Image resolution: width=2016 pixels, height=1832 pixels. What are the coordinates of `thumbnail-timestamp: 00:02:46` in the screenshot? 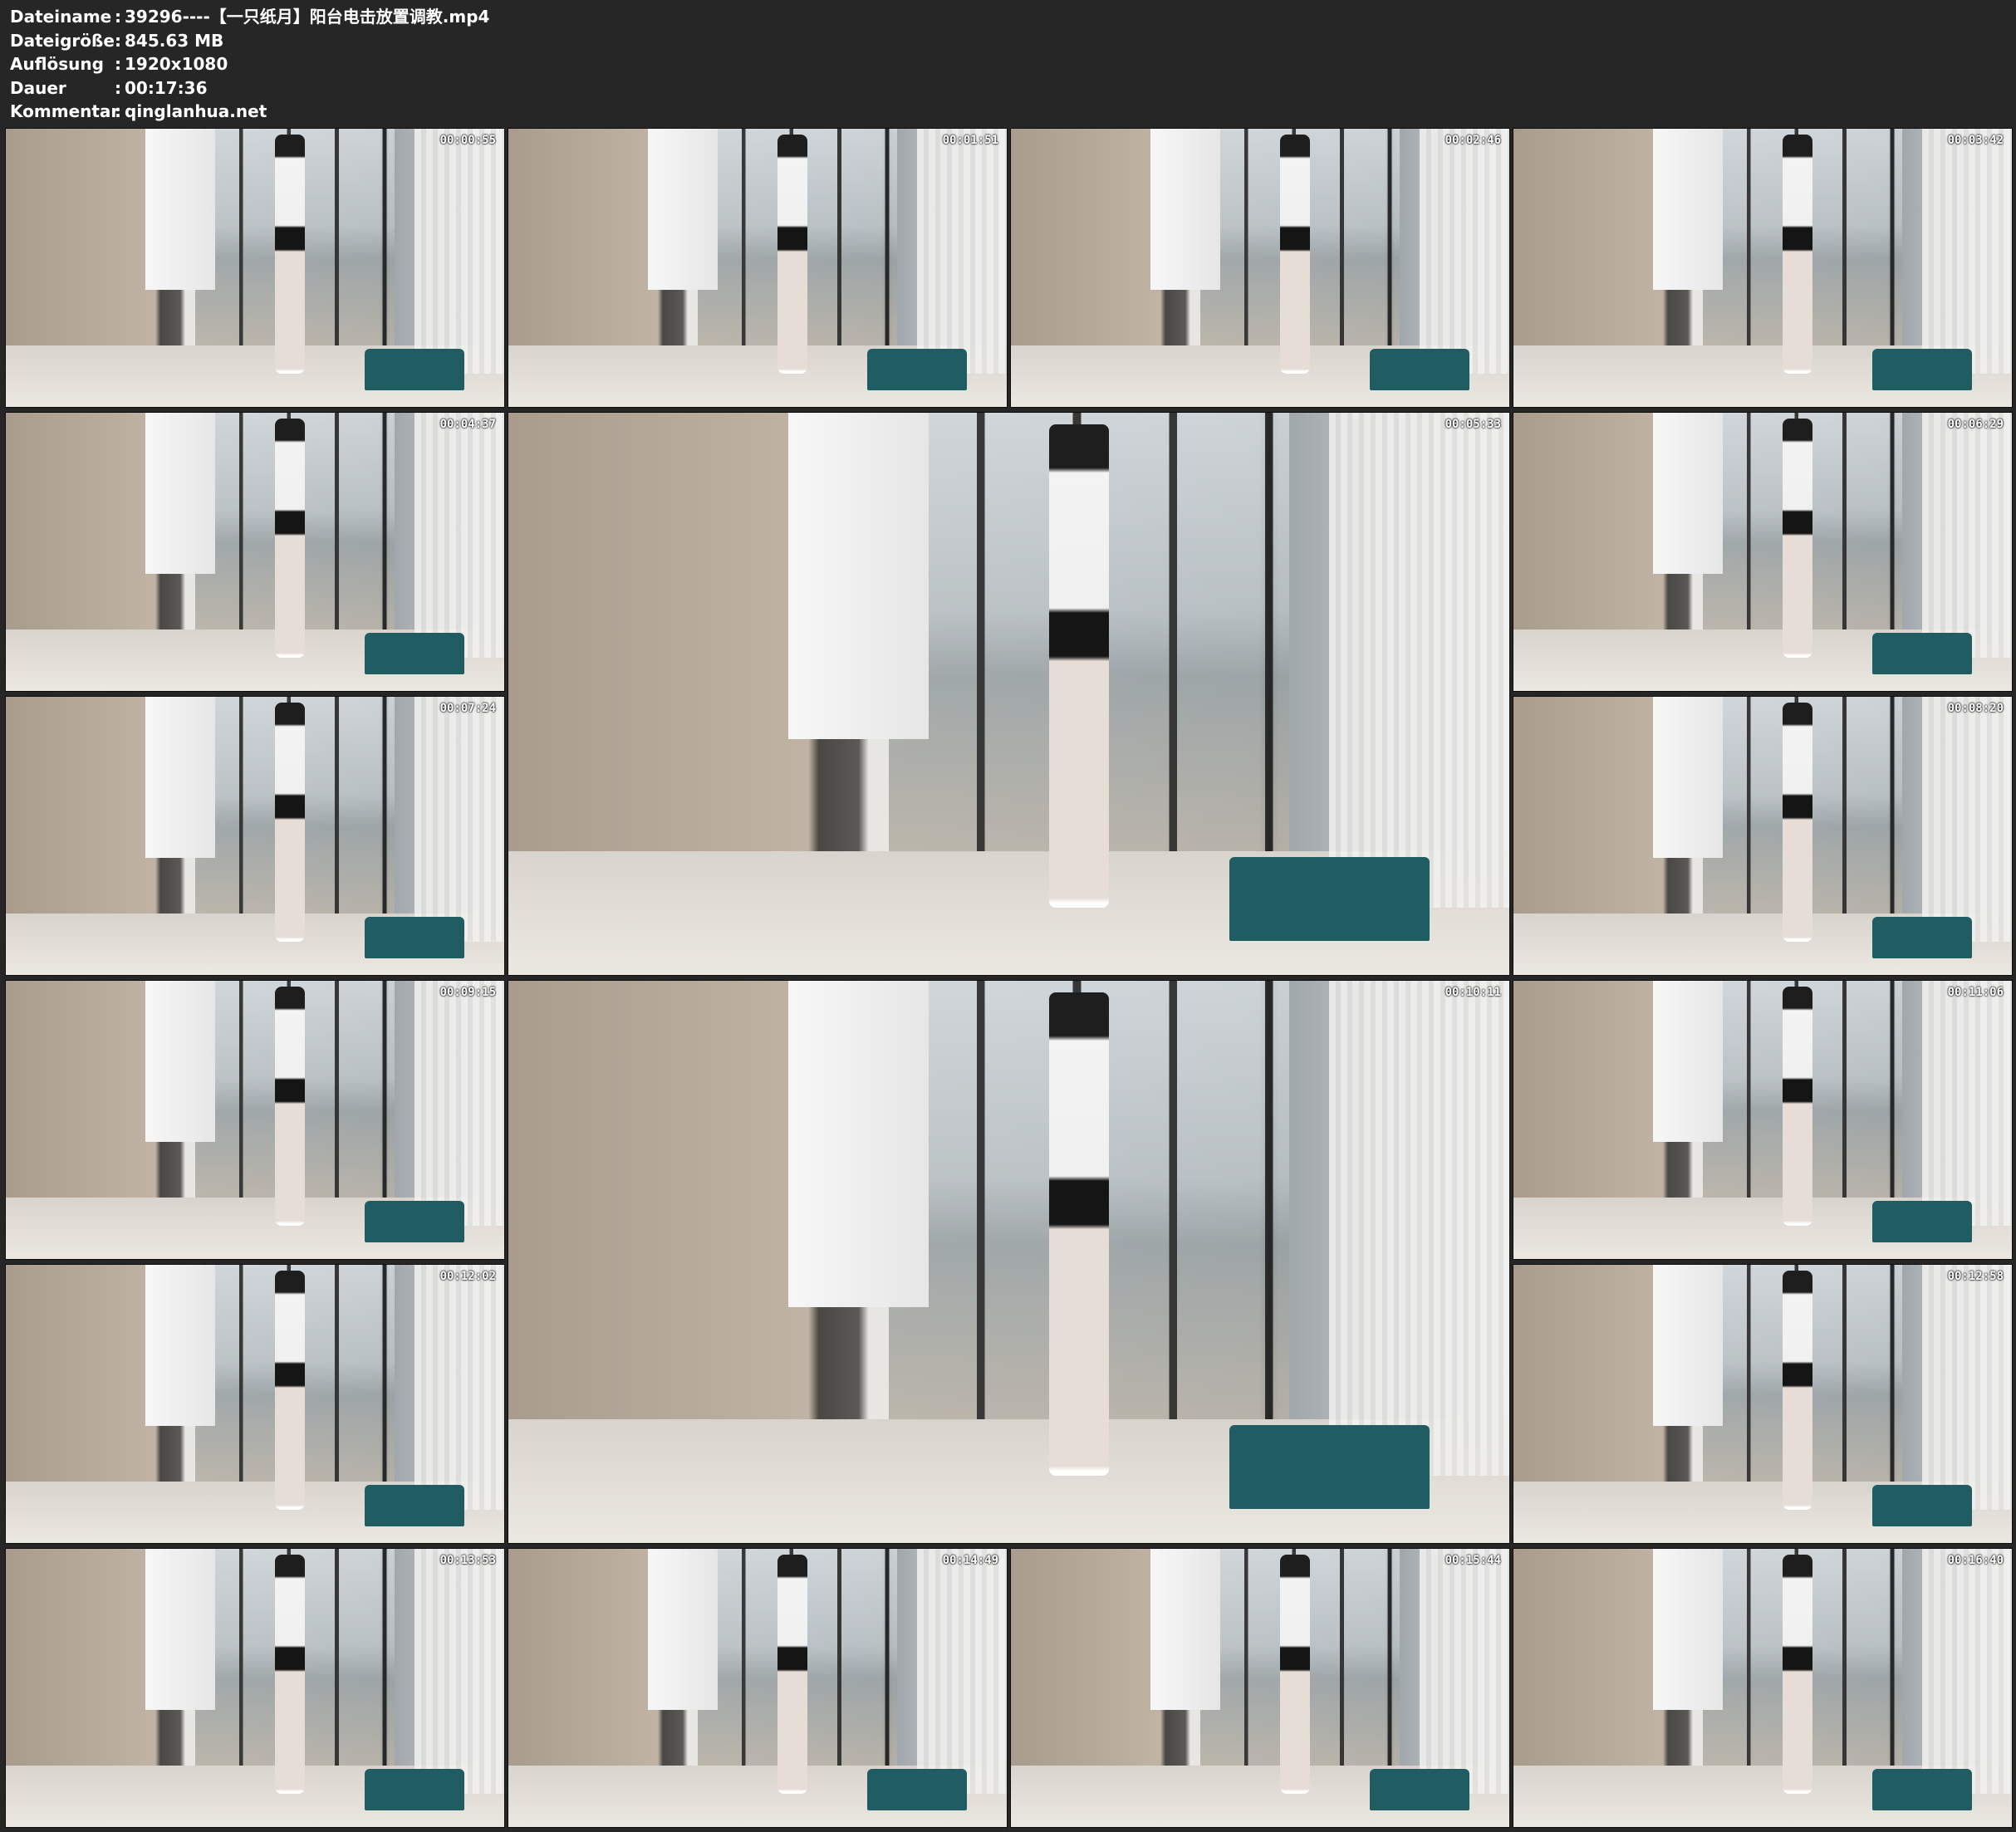 It's located at (1473, 140).